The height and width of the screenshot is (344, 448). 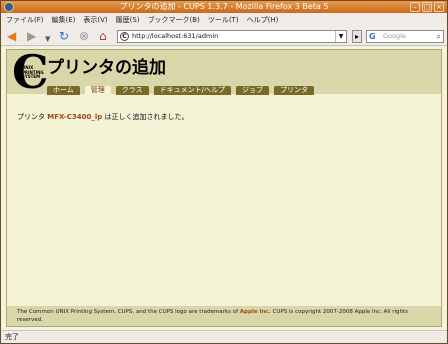 I want to click on message-prefix: プリンタ, so click(x=31, y=117).